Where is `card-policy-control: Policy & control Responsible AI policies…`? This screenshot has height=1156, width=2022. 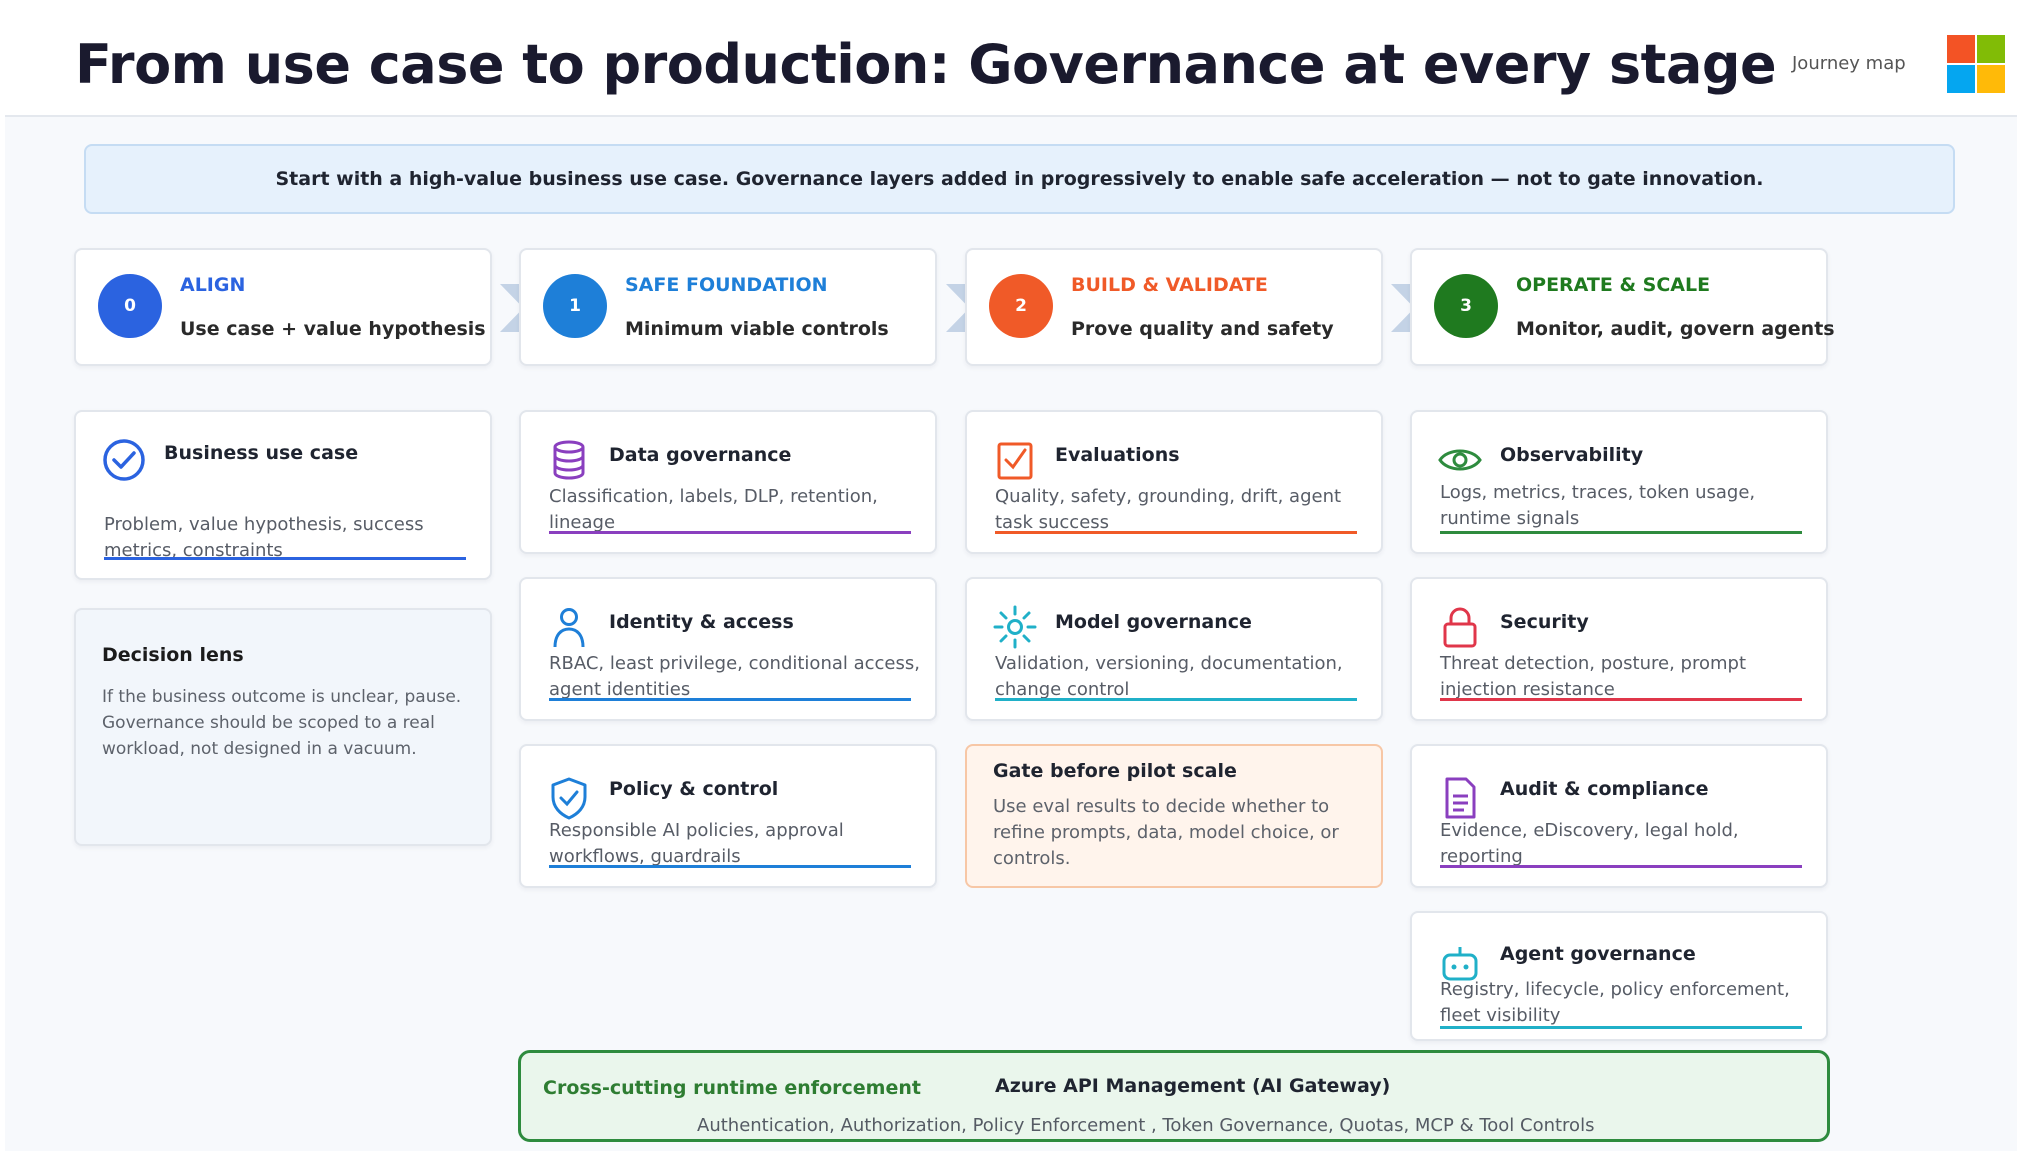
card-policy-control: Policy & control Responsible AI policies… is located at coordinates (728, 816).